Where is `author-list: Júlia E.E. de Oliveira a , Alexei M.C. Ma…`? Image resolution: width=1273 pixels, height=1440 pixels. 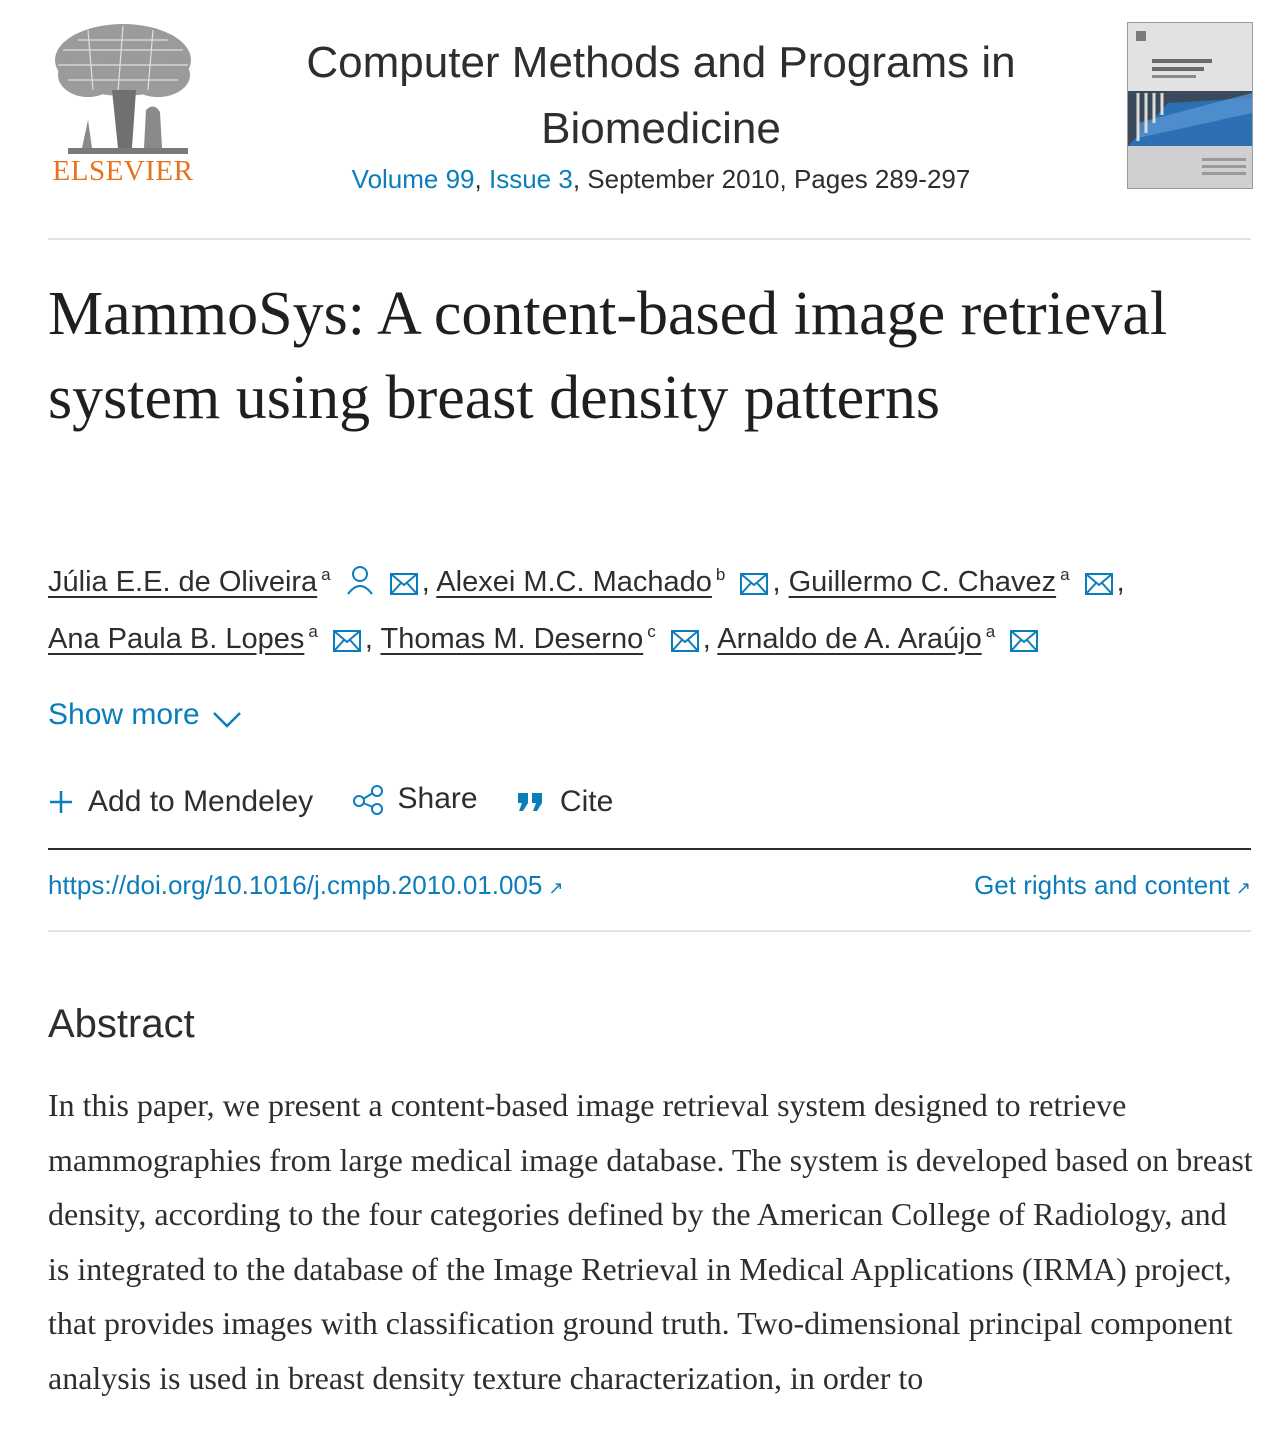
author-list: Júlia E.E. de Oliveira a , Alexei M.C. Ma… is located at coordinates (648, 613).